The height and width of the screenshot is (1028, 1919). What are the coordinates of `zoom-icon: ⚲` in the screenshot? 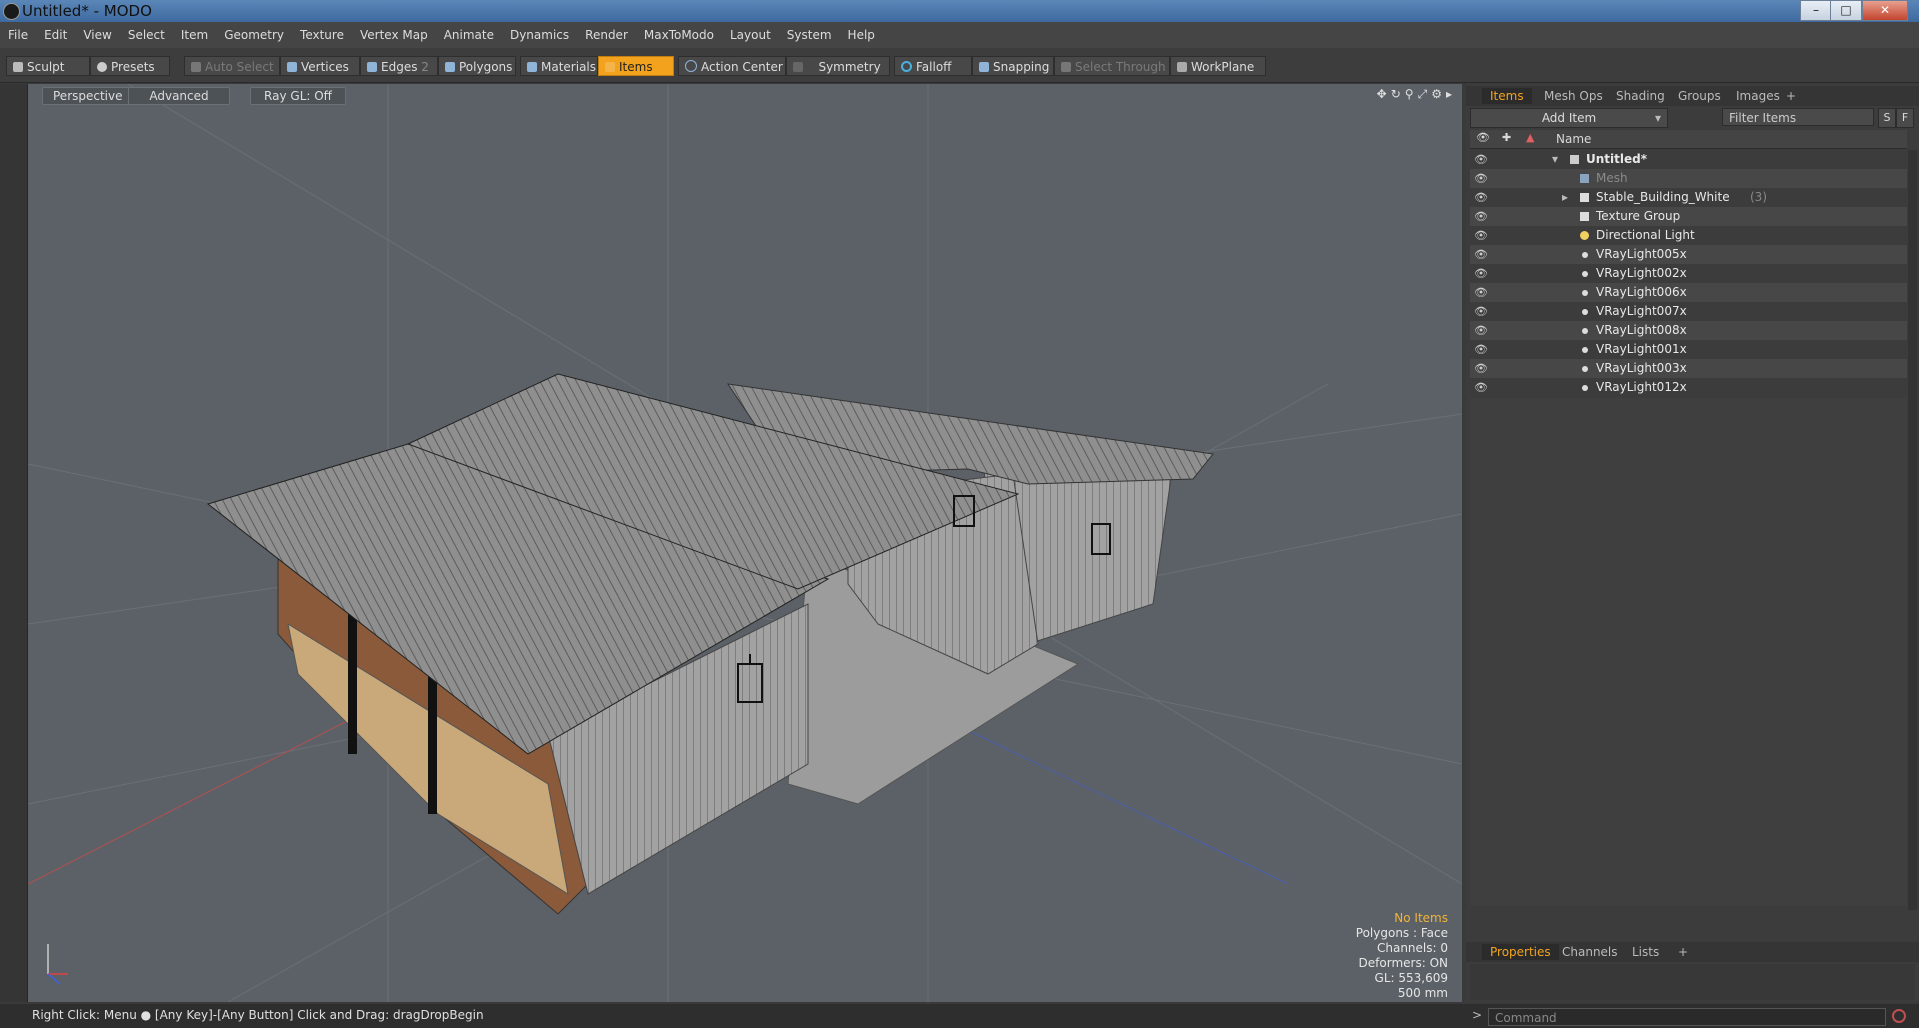 It's located at (1411, 94).